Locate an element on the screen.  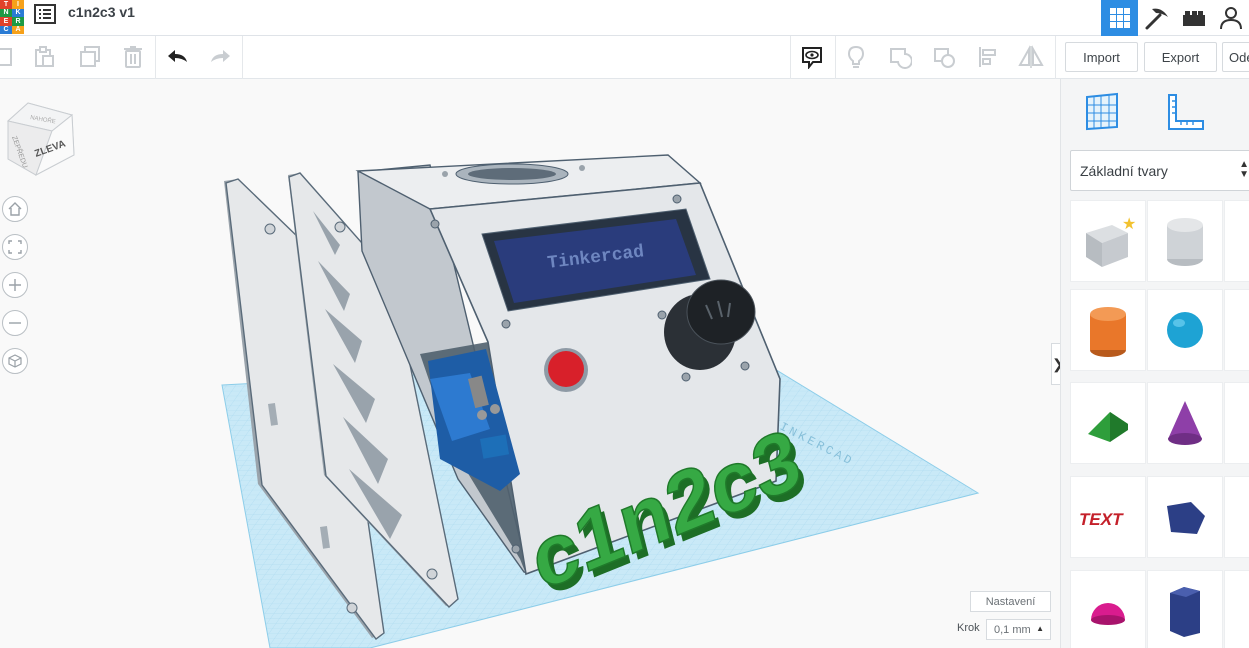
tinkercad-logo: T I N K E R C A is located at coordinates (12, 17).